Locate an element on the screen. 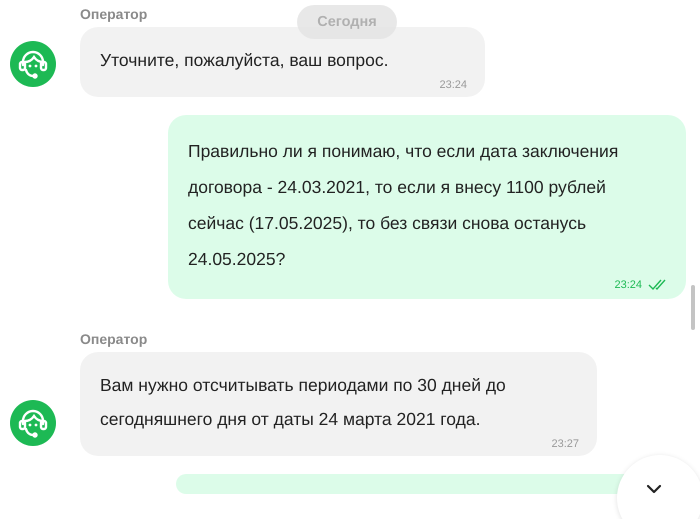 This screenshot has width=700, height=519. scroll-down-button is located at coordinates (658, 487).